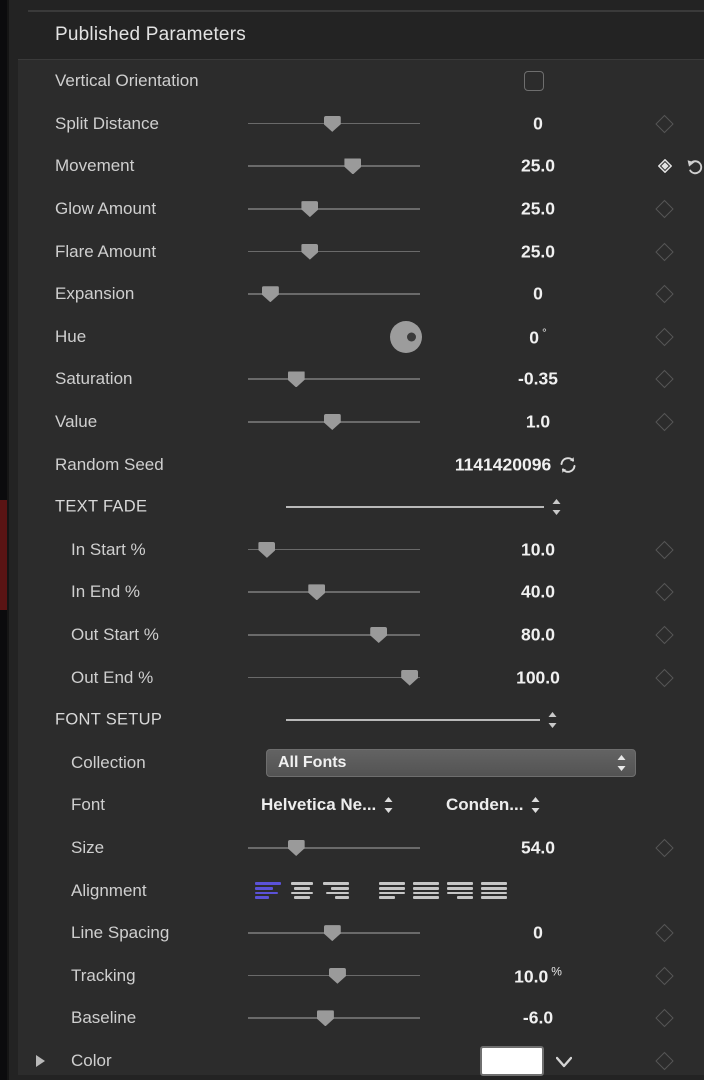 The width and height of the screenshot is (704, 1080). What do you see at coordinates (503, 464) in the screenshot?
I see `param-value: 1141420096` at bounding box center [503, 464].